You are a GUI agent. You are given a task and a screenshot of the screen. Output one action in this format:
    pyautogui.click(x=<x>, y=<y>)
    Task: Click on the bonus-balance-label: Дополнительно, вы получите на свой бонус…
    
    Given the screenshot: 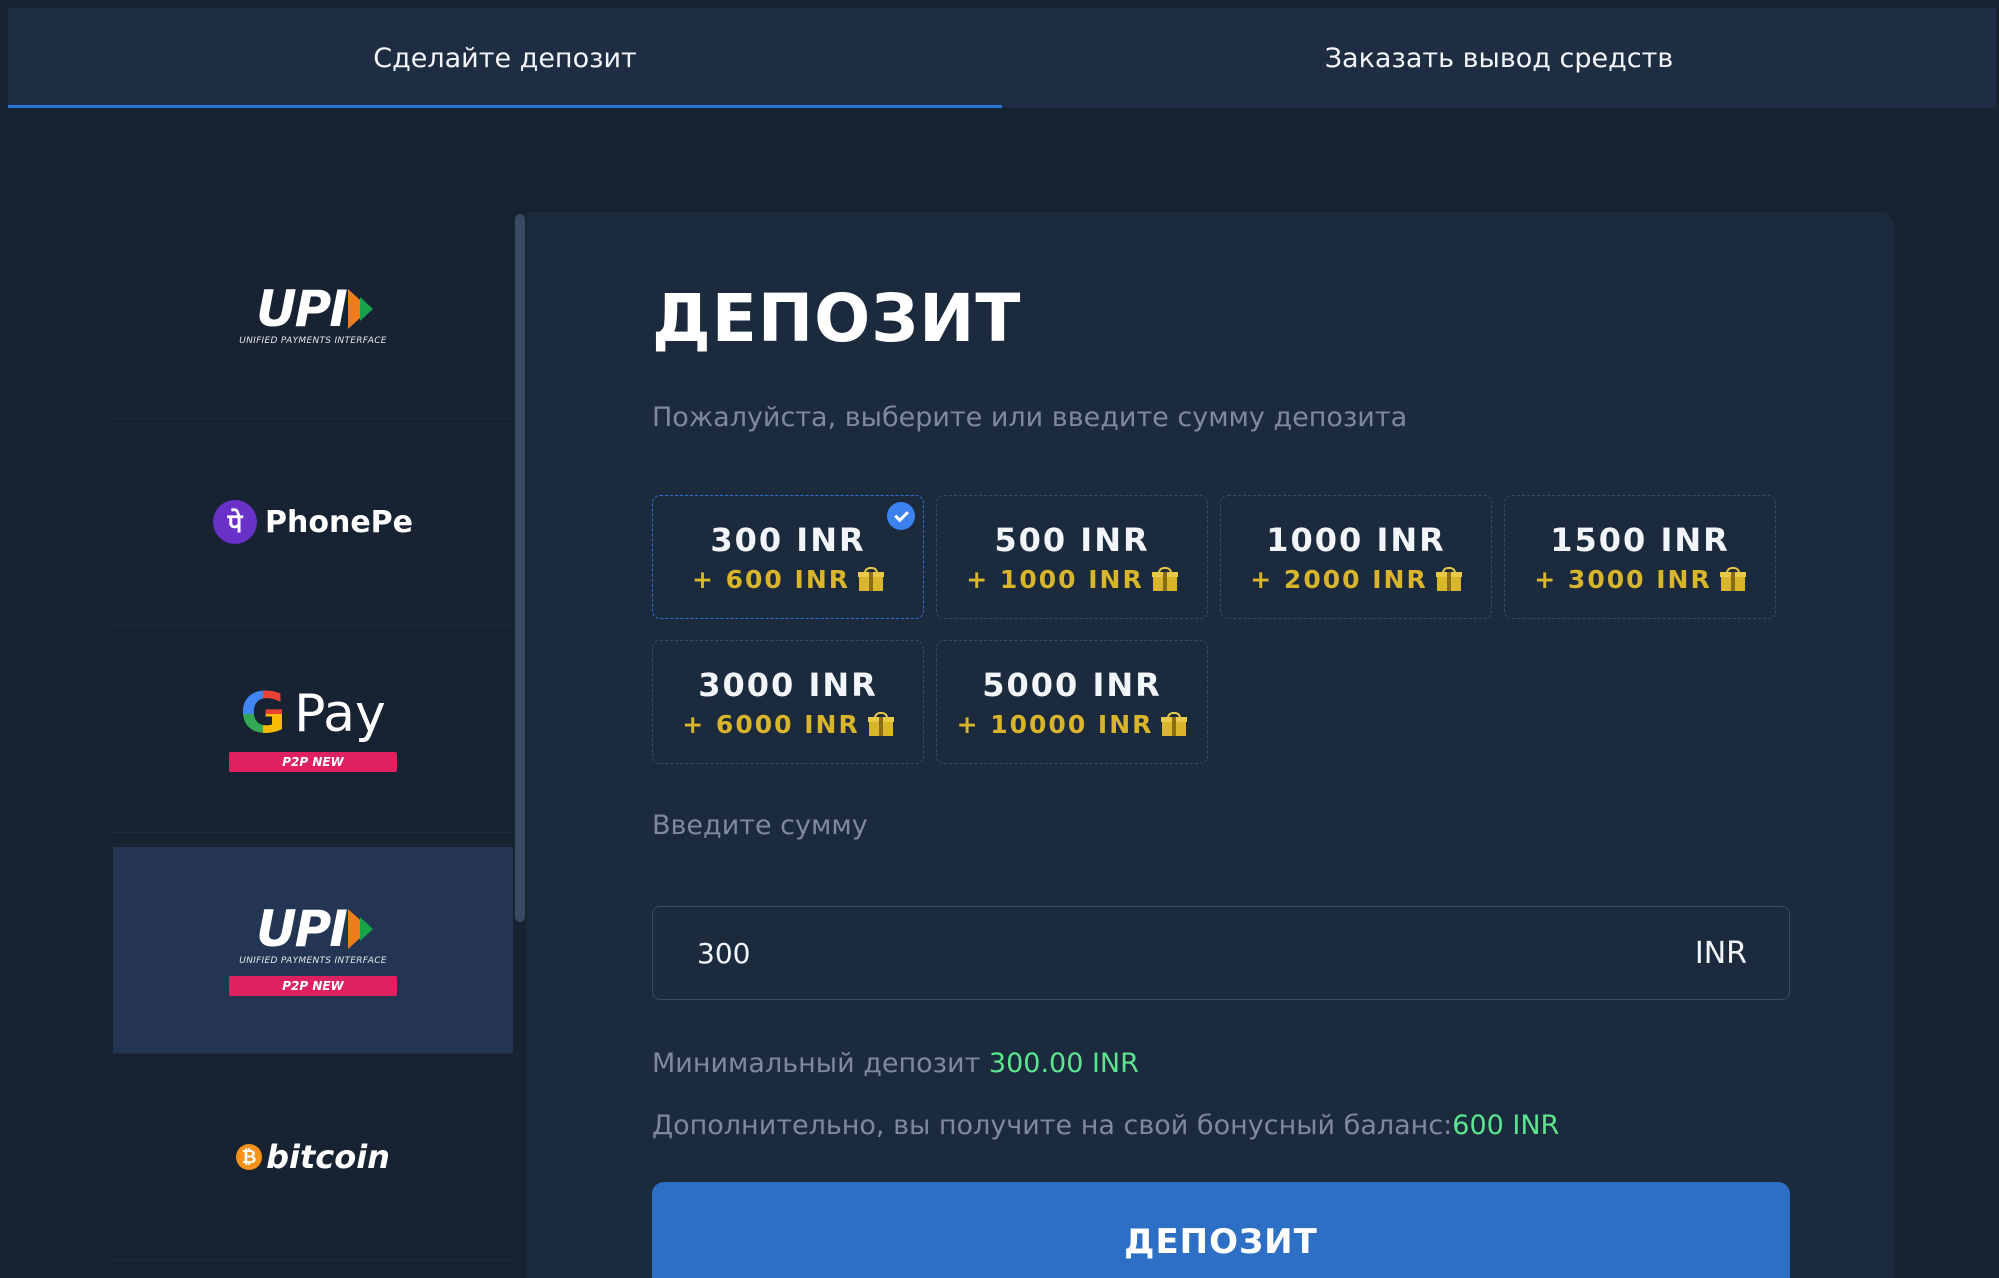 What is the action you would take?
    pyautogui.click(x=1052, y=1125)
    